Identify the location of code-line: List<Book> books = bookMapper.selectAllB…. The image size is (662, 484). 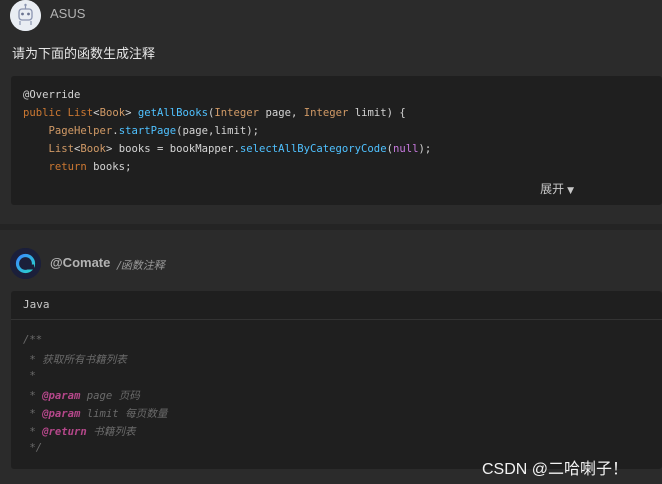
(240, 149).